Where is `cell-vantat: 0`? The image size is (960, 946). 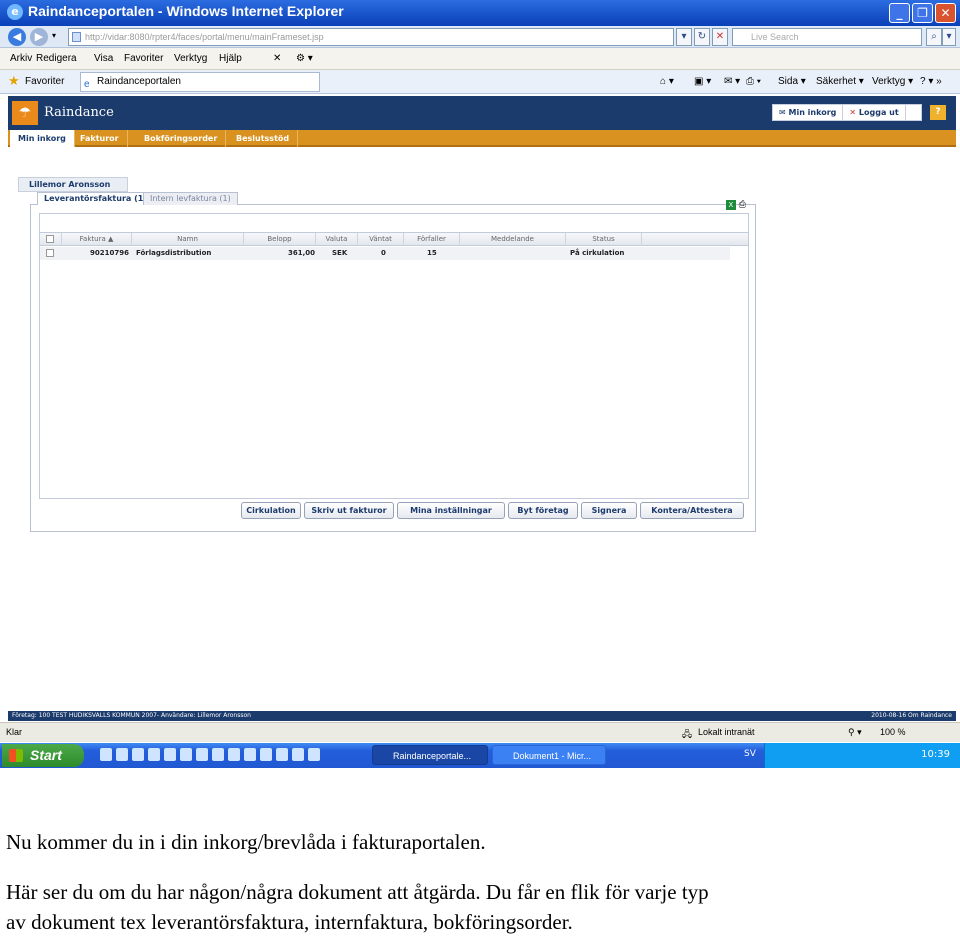
cell-vantat: 0 is located at coordinates (383, 253).